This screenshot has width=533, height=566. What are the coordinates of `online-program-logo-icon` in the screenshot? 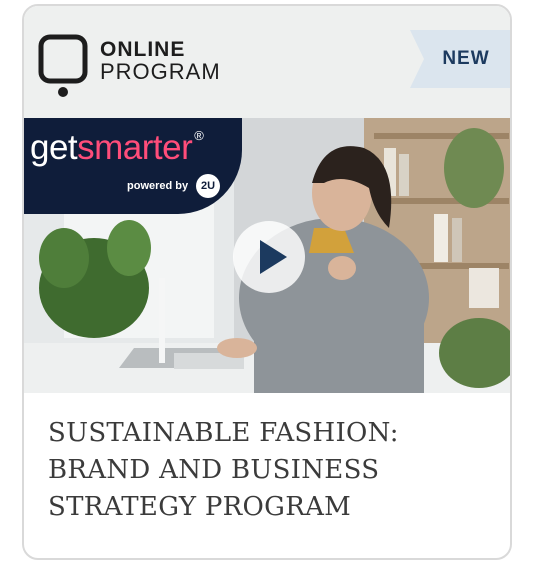 It's located at (63, 65).